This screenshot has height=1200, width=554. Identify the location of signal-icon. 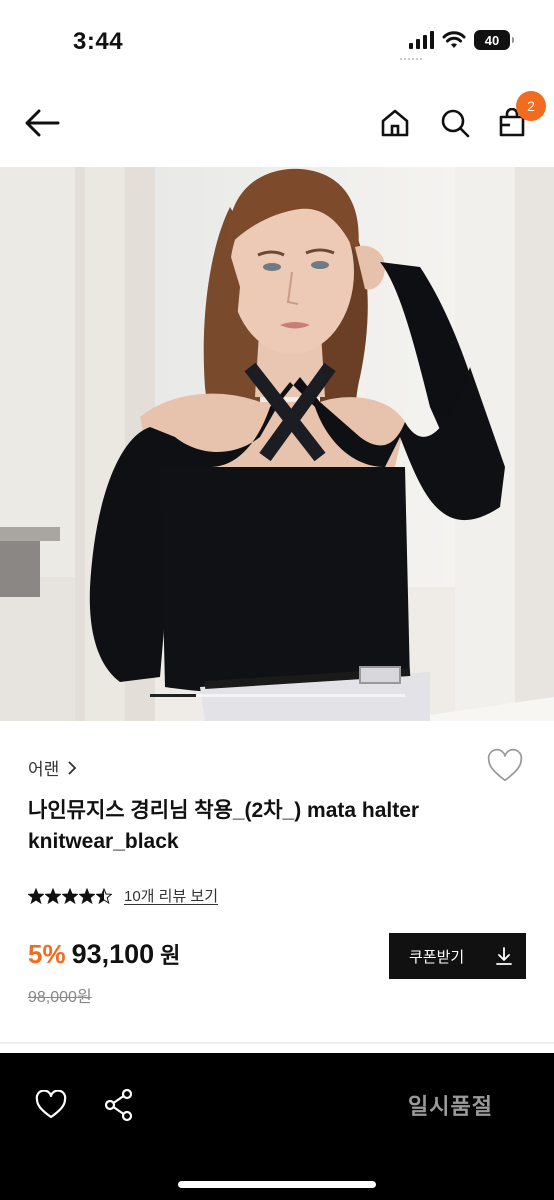
(421, 40).